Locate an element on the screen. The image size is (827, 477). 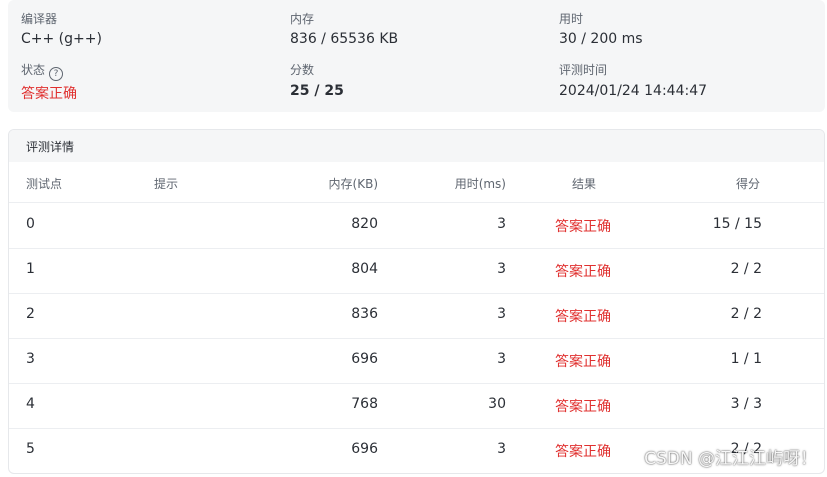
cell-score: 15 / 15 is located at coordinates (737, 224).